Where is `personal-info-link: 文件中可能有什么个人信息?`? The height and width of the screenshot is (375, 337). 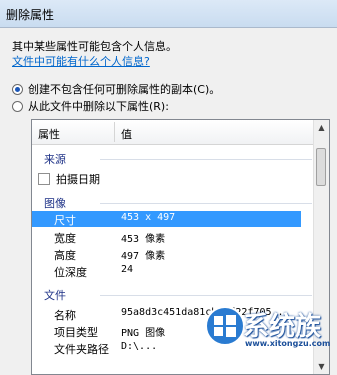 personal-info-link: 文件中可能有什么个人信息? is located at coordinates (81, 61).